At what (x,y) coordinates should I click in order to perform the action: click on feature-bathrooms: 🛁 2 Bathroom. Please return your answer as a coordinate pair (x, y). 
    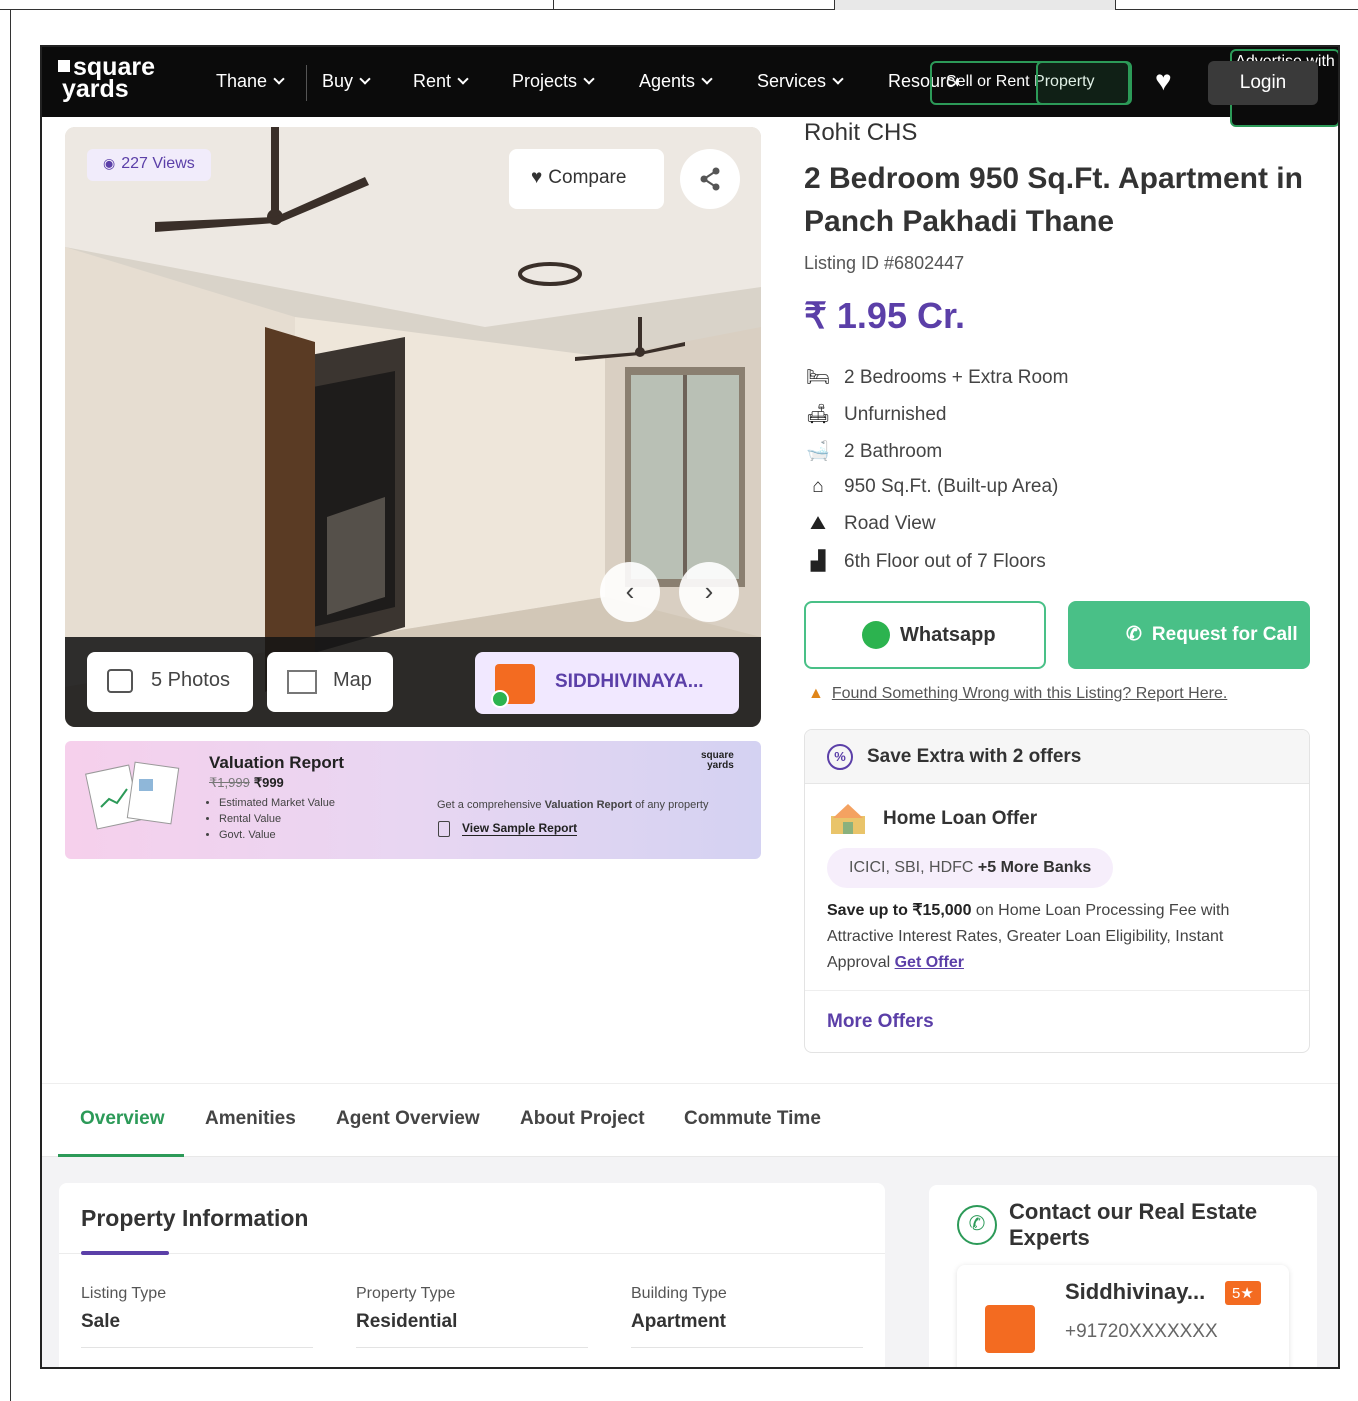
    Looking at the image, I should click on (873, 451).